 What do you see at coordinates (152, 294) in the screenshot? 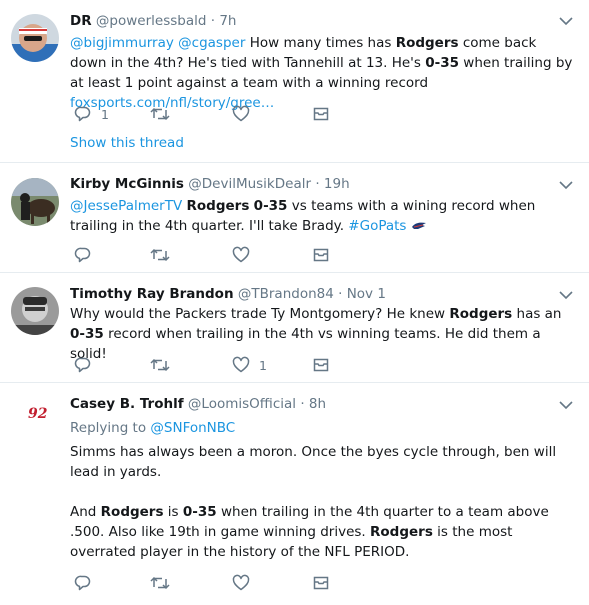
I see `display-name: Timothy Ray Brandon` at bounding box center [152, 294].